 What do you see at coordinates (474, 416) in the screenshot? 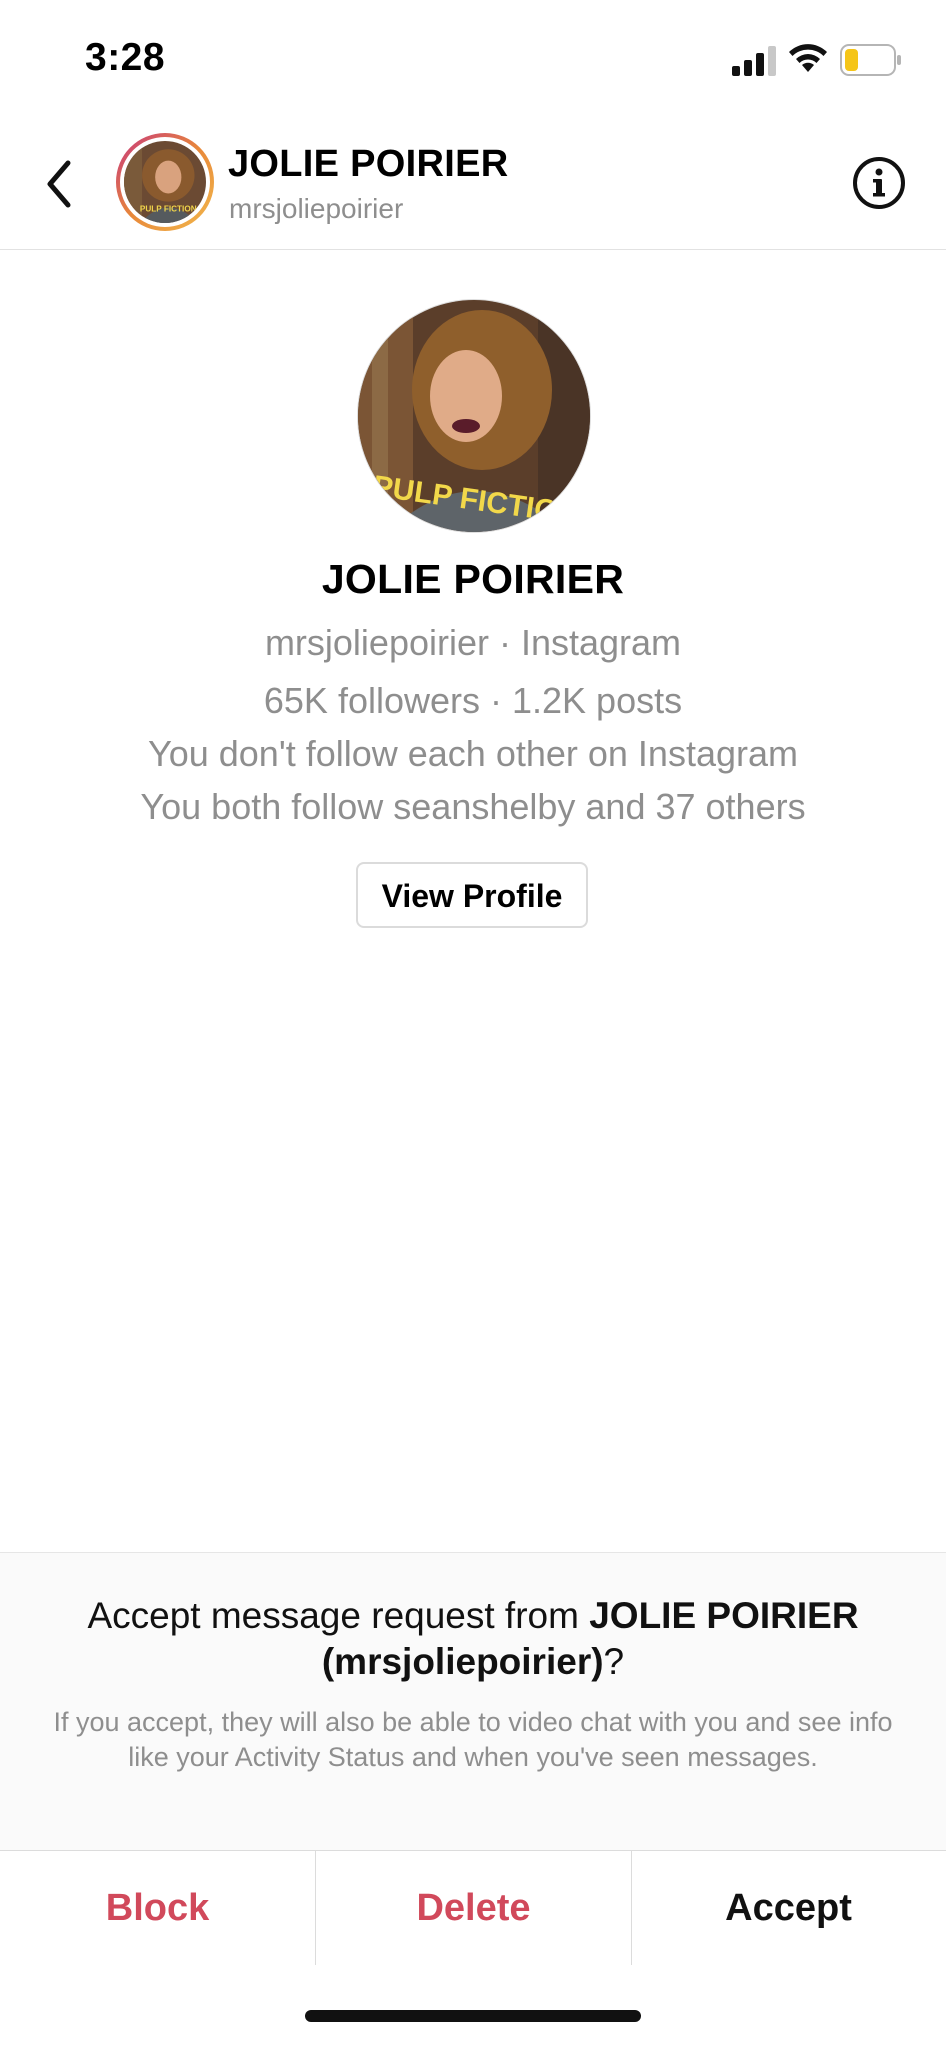
I see `profile-avatar: PULP FICTION` at bounding box center [474, 416].